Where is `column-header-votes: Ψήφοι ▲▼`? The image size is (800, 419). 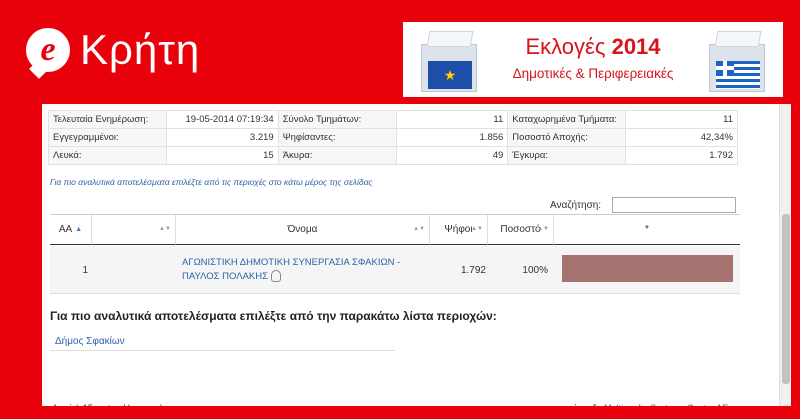 column-header-votes: Ψήφοι ▲▼ is located at coordinates (459, 230).